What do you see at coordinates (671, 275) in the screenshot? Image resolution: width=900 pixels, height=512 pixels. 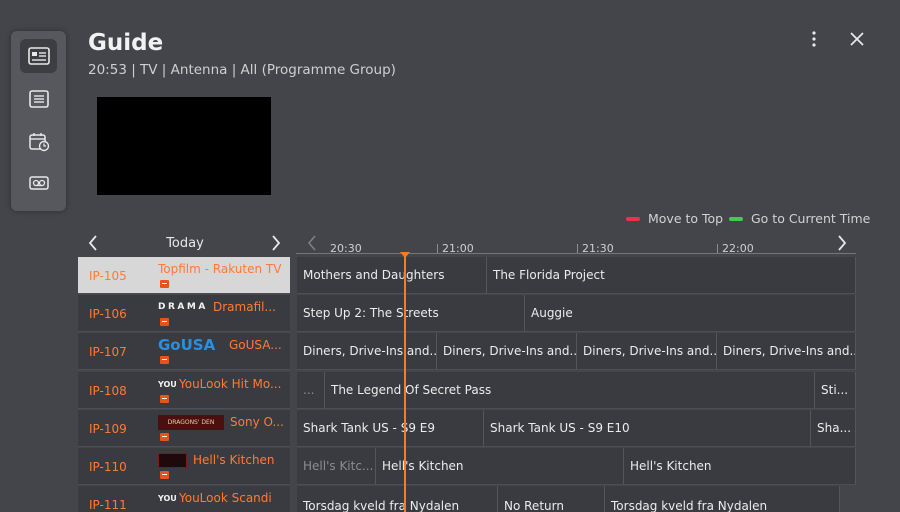 I see `program-cell: The Florida Project` at bounding box center [671, 275].